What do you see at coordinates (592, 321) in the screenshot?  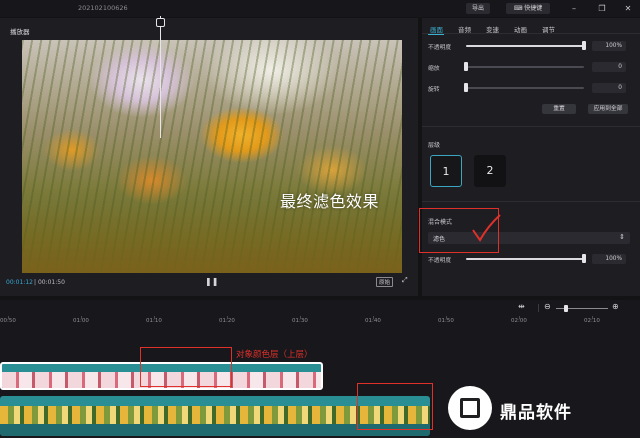 I see `ruler-tick-label: 02:10` at bounding box center [592, 321].